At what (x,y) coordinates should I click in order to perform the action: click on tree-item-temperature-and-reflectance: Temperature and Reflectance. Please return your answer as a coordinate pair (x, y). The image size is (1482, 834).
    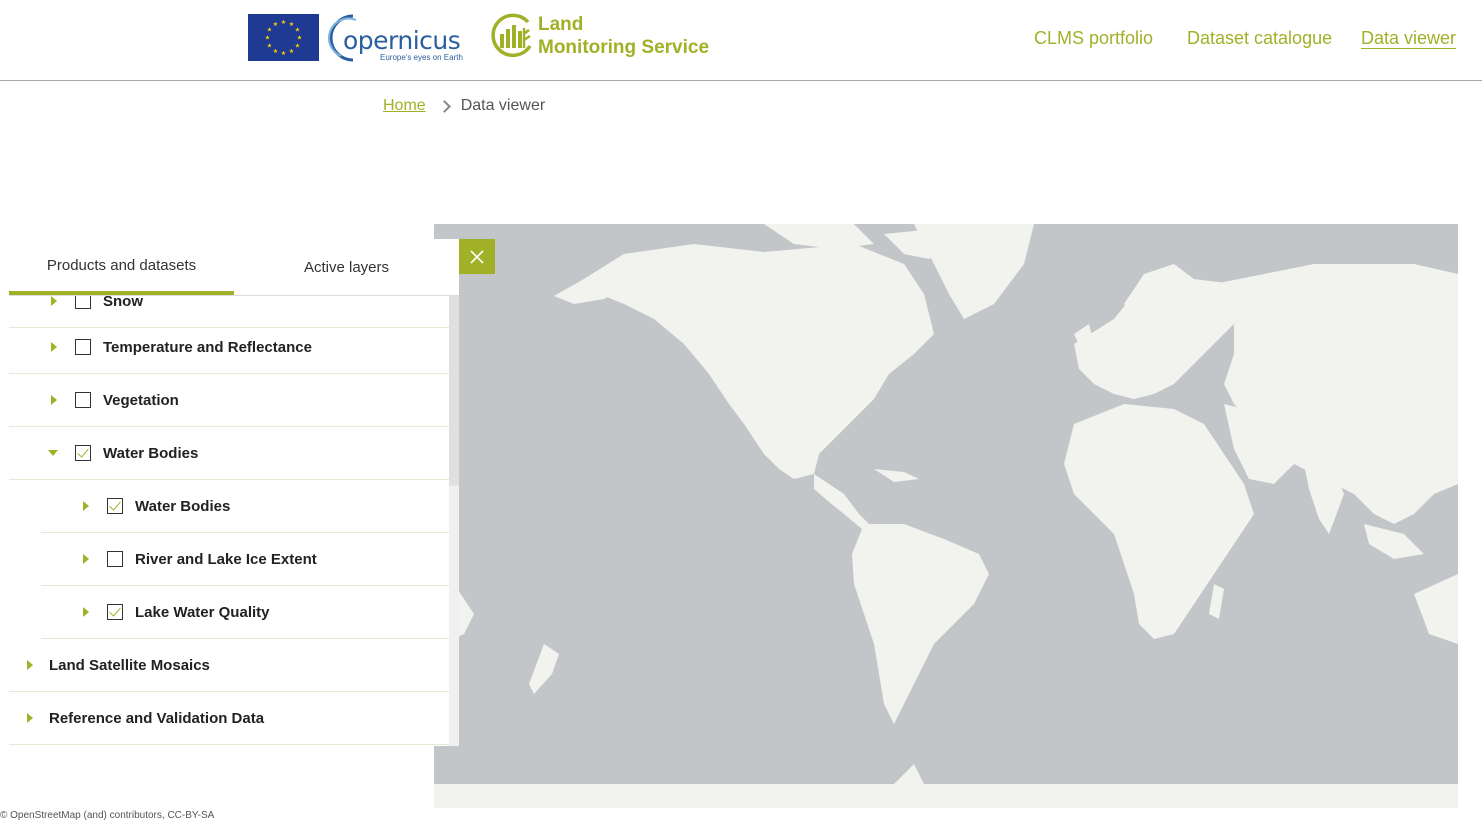
    Looking at the image, I should click on (229, 347).